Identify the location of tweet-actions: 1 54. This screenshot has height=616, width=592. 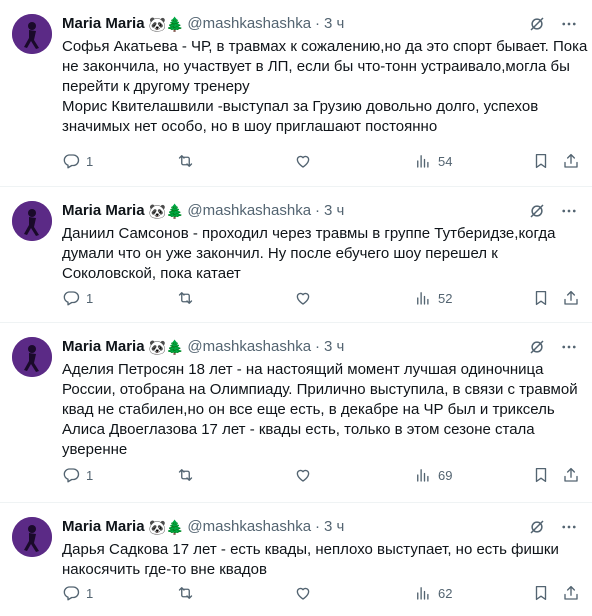
(320, 161).